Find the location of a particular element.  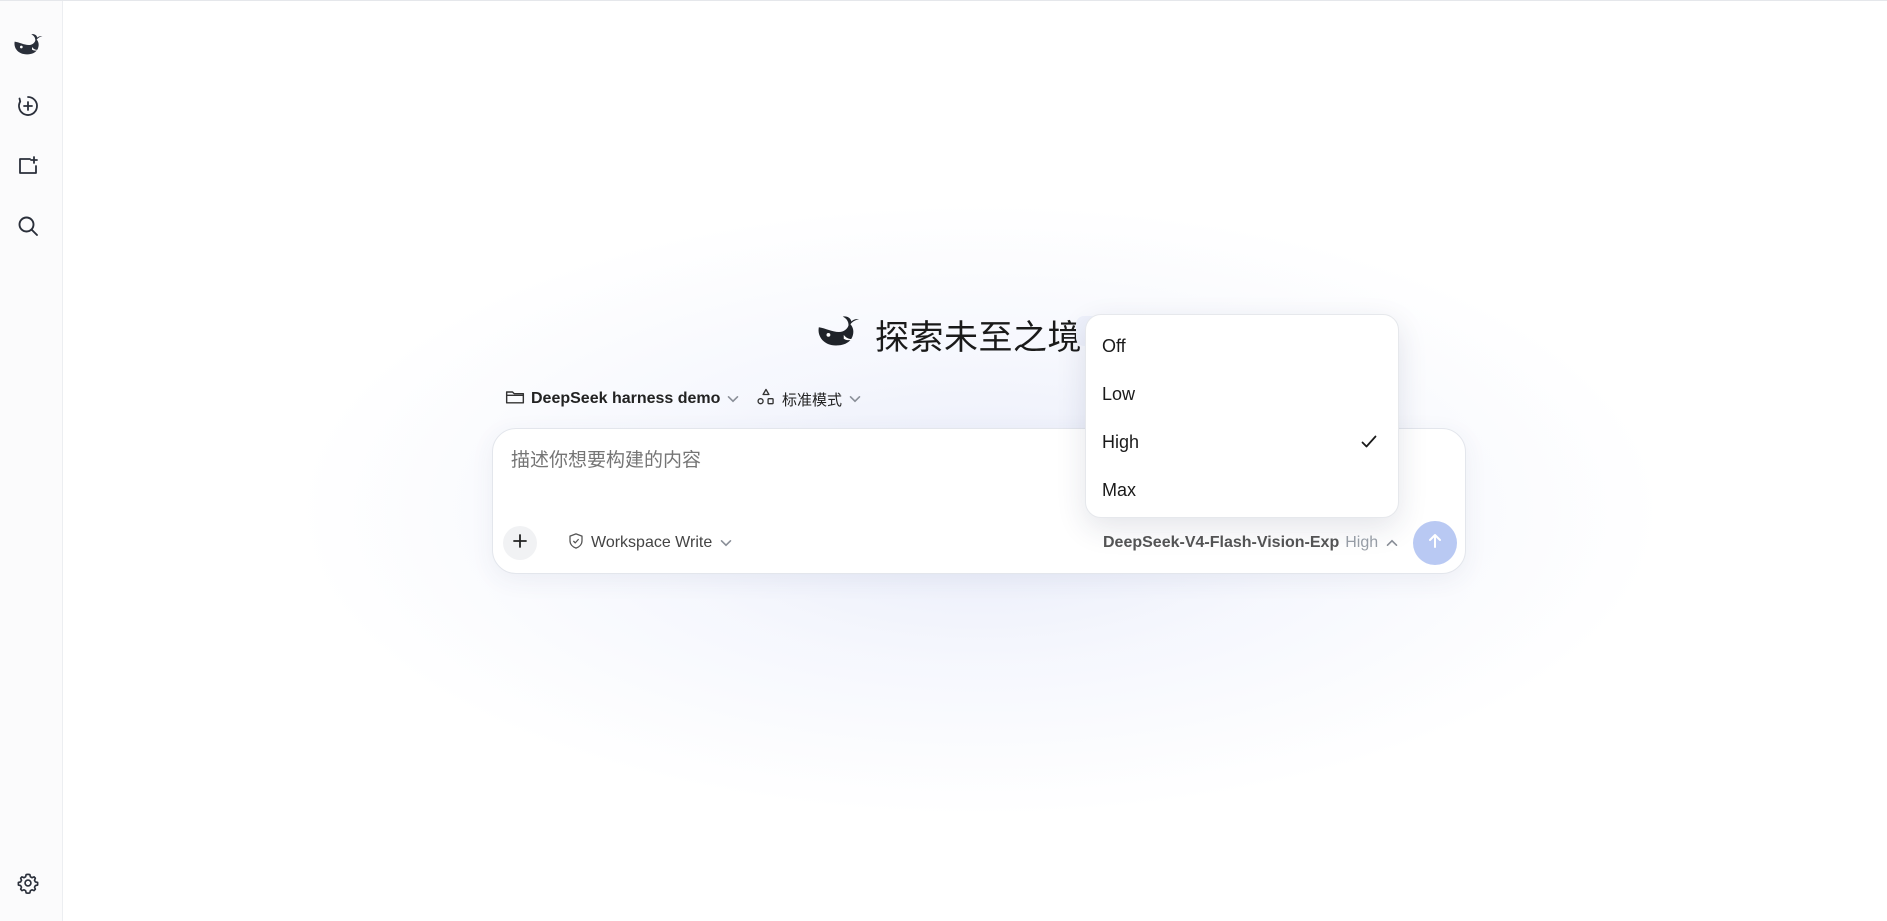

chevron-up-icon is located at coordinates (1392, 543).